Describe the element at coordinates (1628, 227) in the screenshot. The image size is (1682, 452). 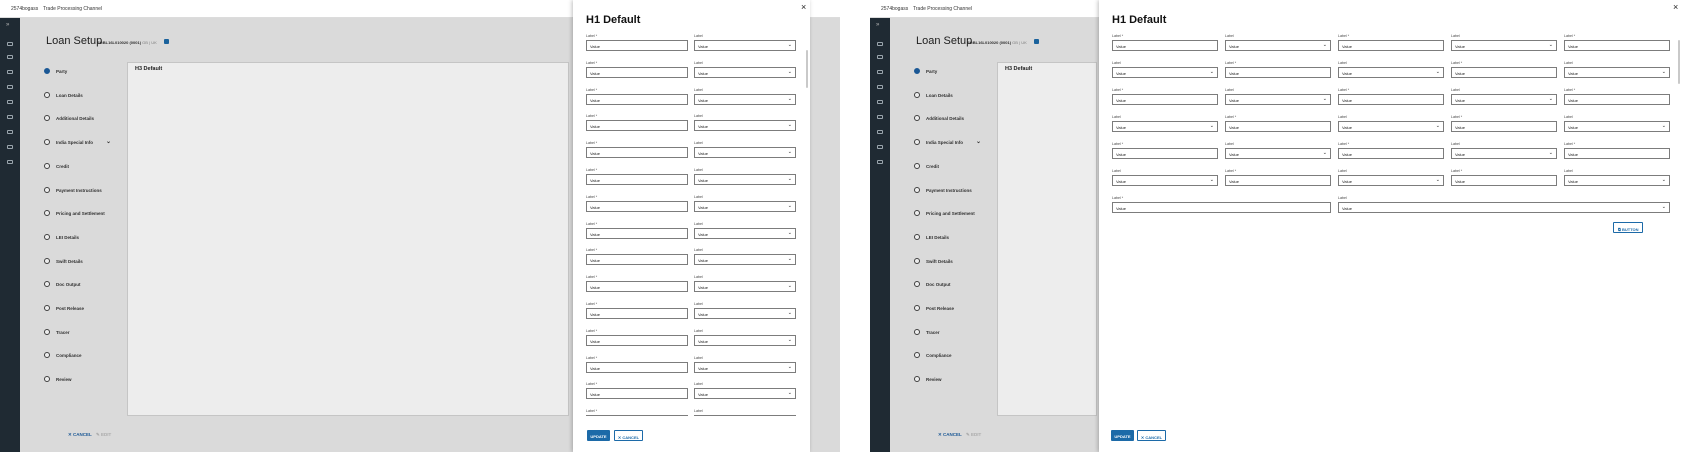
I see `edit-action-button: ⧉ BUTTON` at that location.